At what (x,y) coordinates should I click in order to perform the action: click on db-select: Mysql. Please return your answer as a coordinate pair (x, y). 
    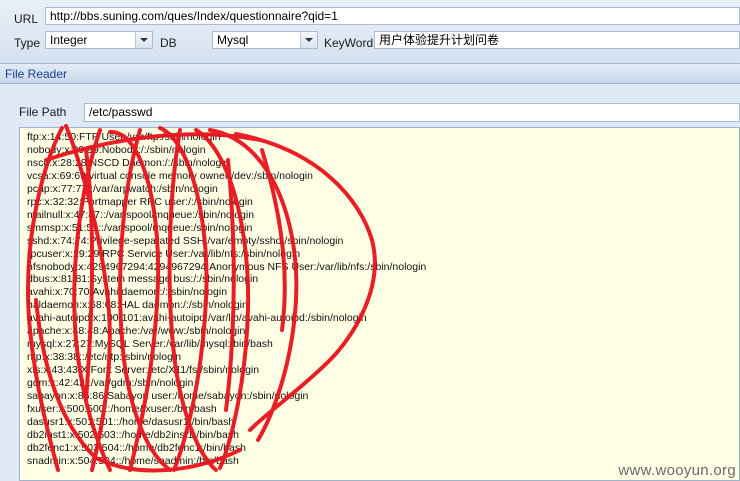
    Looking at the image, I should click on (265, 40).